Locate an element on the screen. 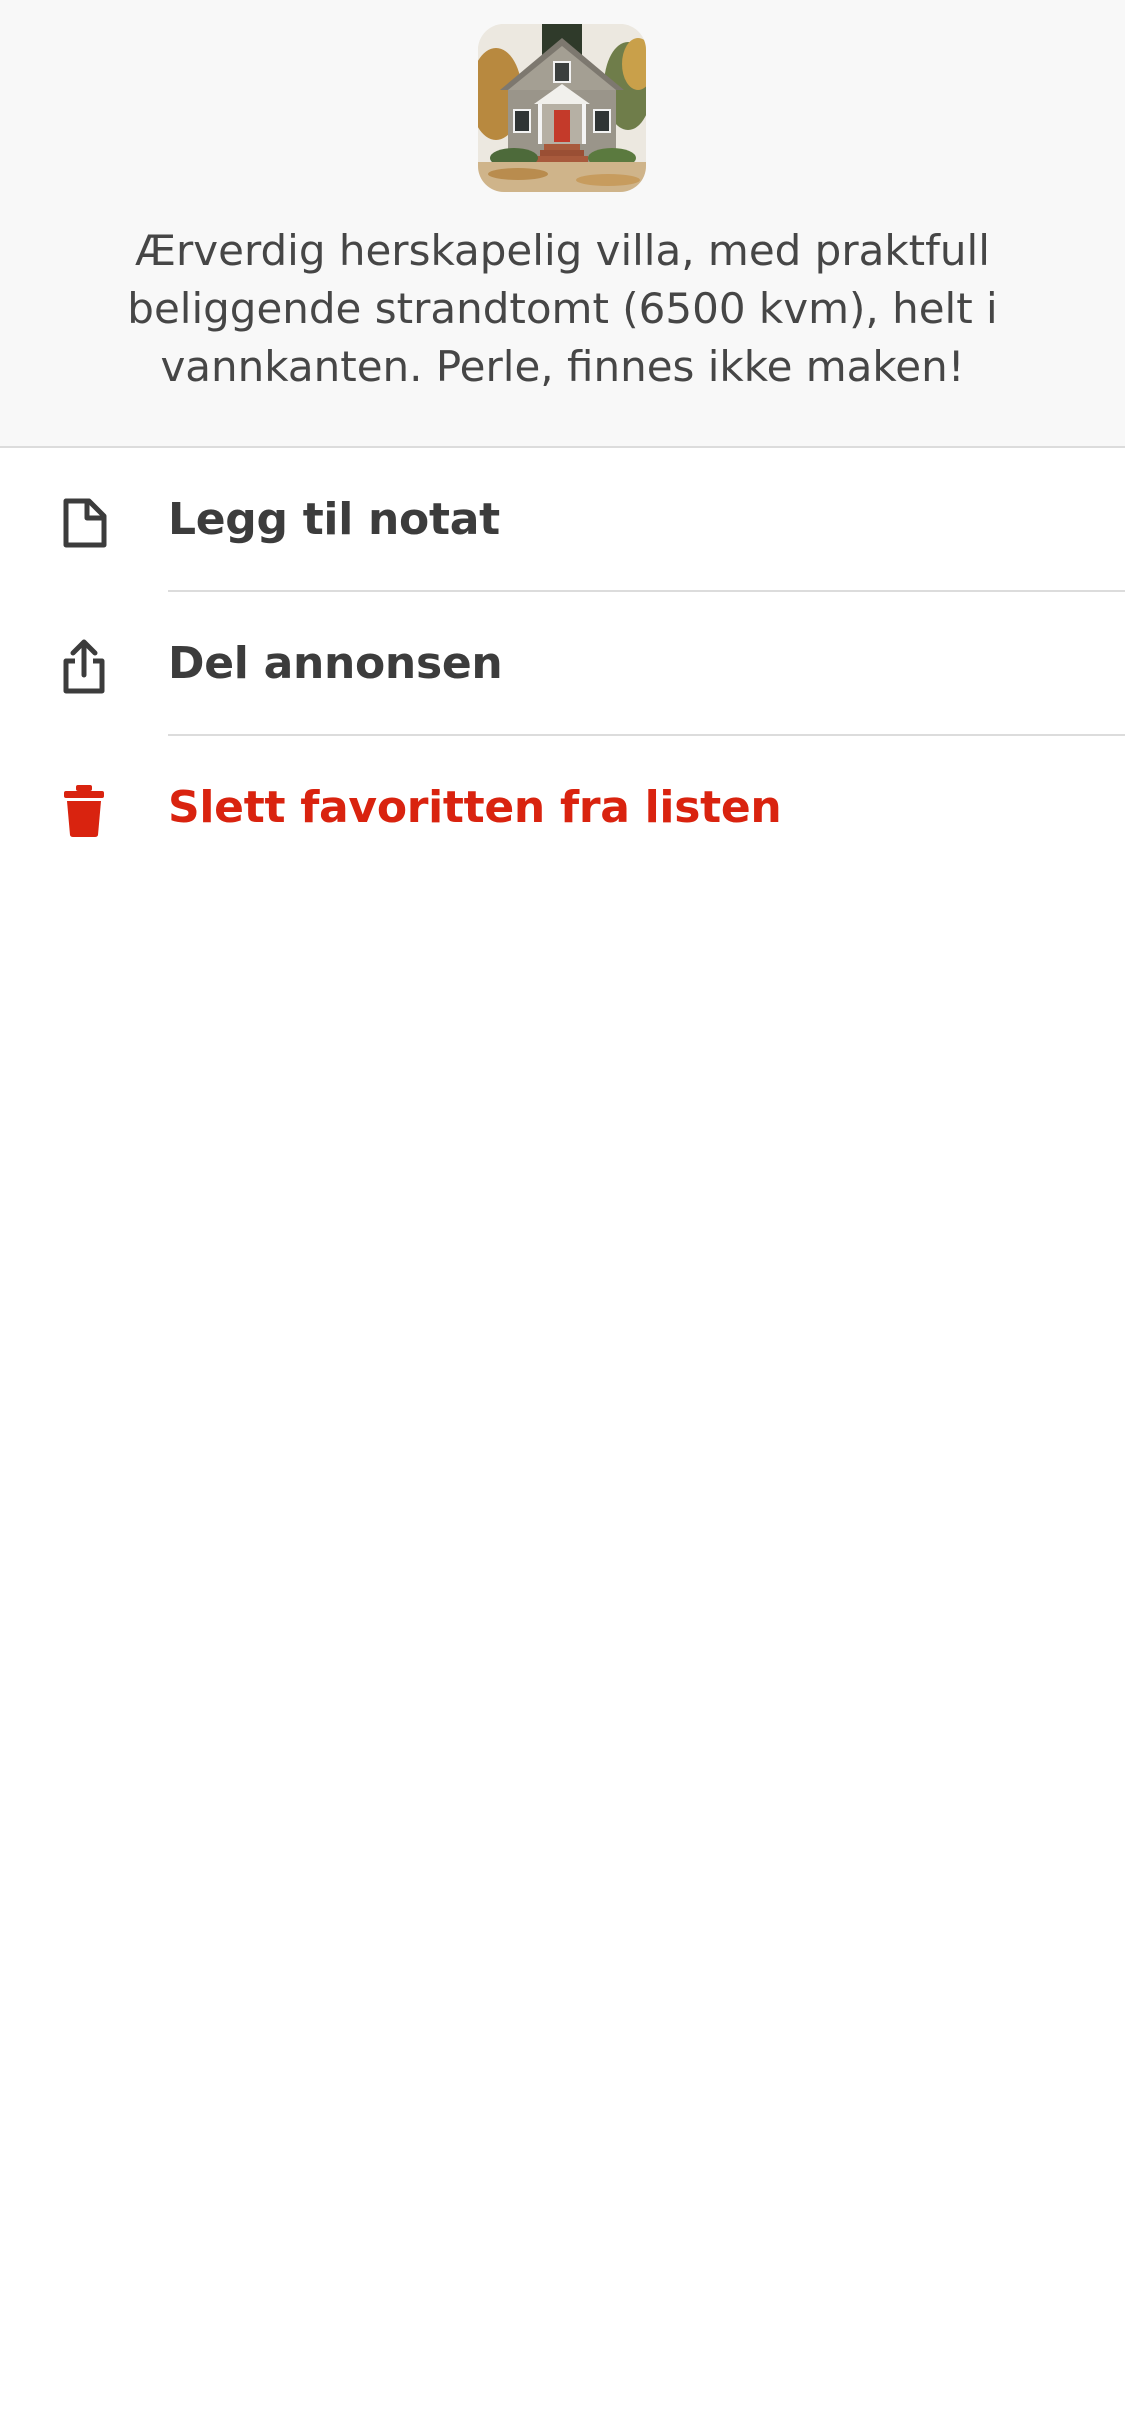 Image resolution: width=1125 pixels, height=2436 pixels. share-listing-button: Del annonsen is located at coordinates (562, 664).